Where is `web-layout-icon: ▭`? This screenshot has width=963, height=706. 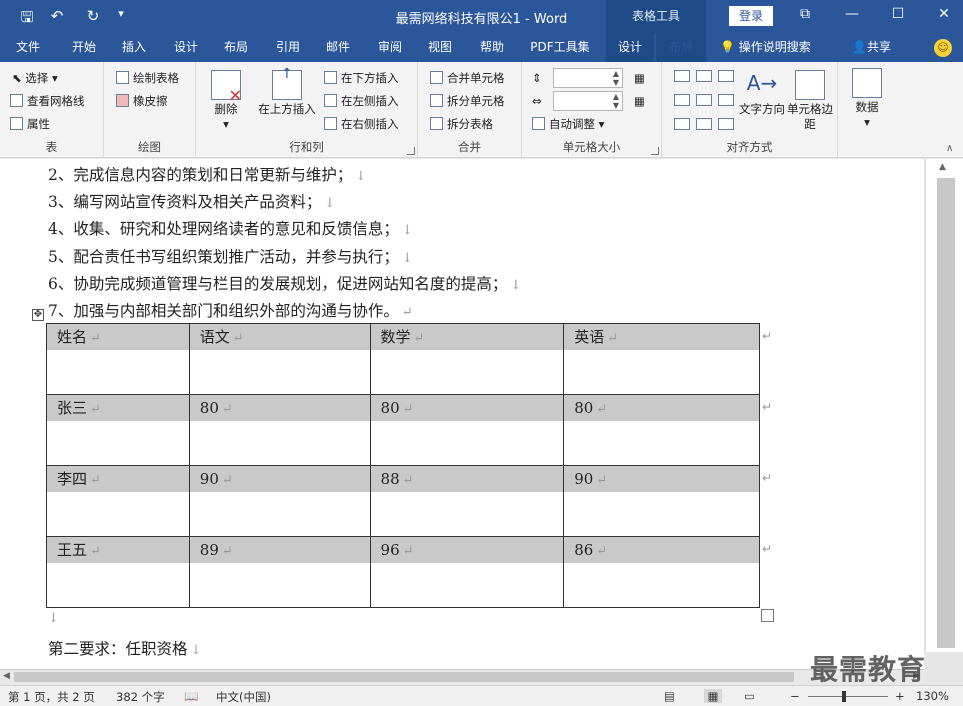
web-layout-icon: ▭ is located at coordinates (749, 696).